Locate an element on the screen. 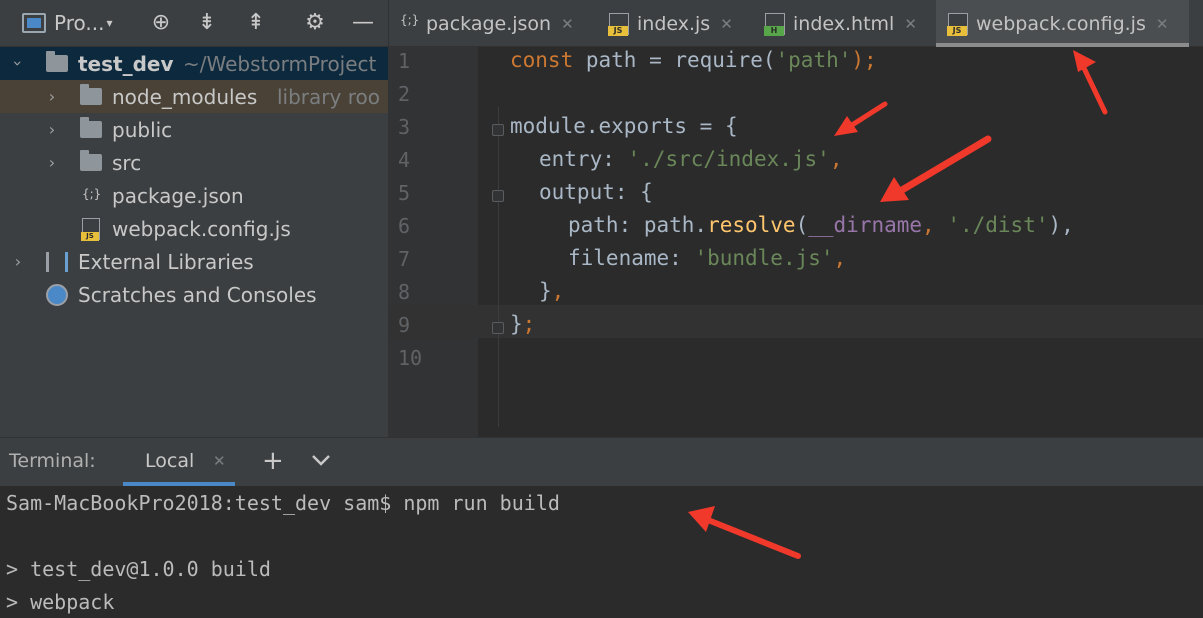 The height and width of the screenshot is (618, 1203). tree-item-scratches: Scratches and Consoles is located at coordinates (194, 294).